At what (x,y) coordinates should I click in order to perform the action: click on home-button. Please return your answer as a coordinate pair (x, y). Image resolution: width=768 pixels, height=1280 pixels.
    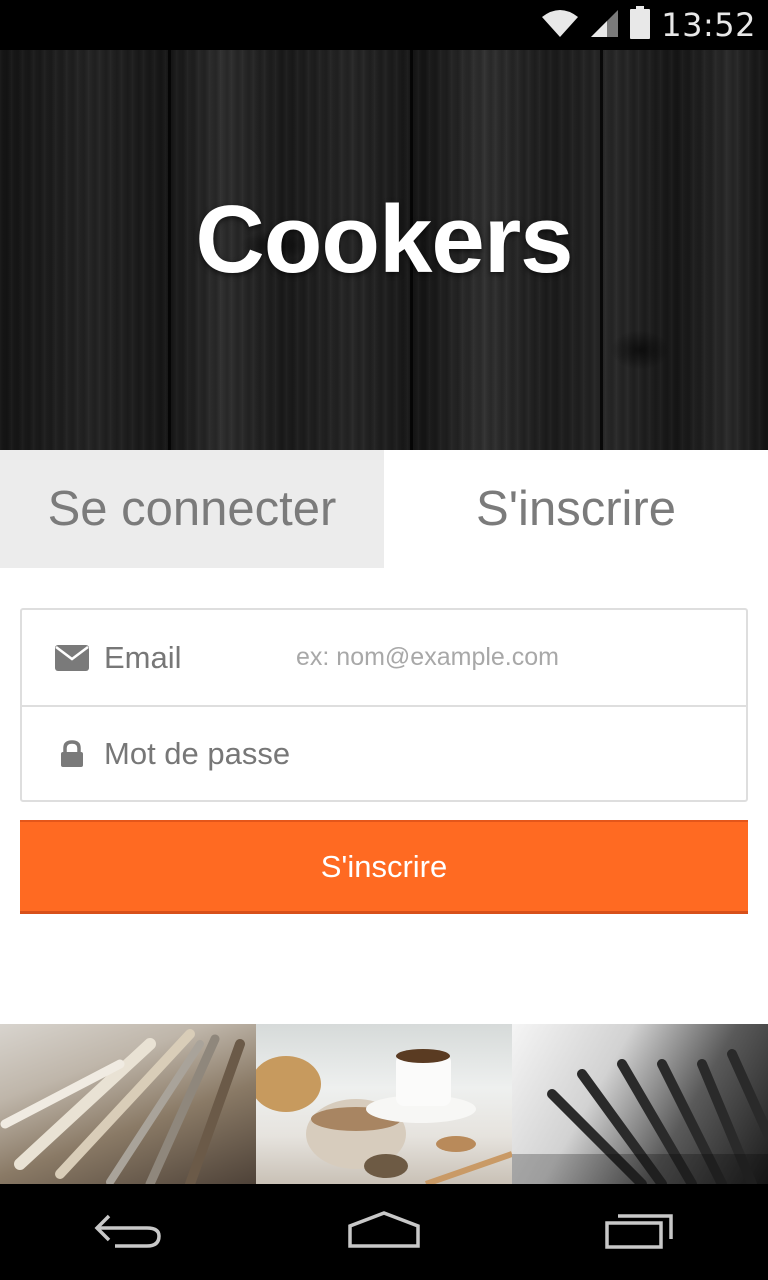
    Looking at the image, I should click on (384, 1232).